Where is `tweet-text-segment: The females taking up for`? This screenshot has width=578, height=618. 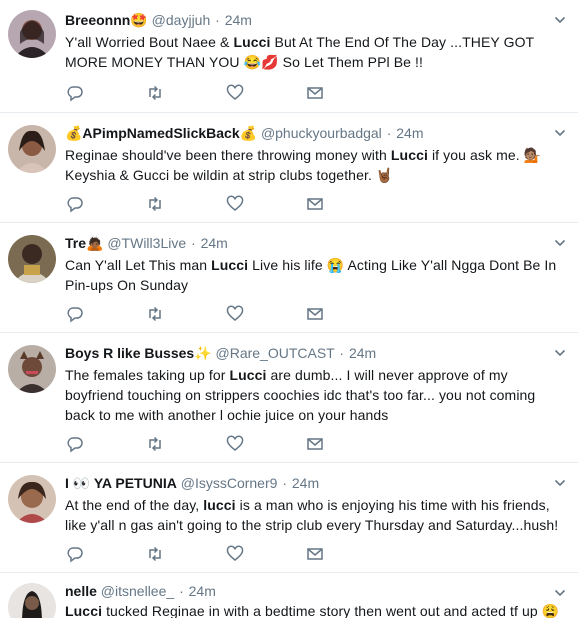 tweet-text-segment: The females taking up for is located at coordinates (147, 375).